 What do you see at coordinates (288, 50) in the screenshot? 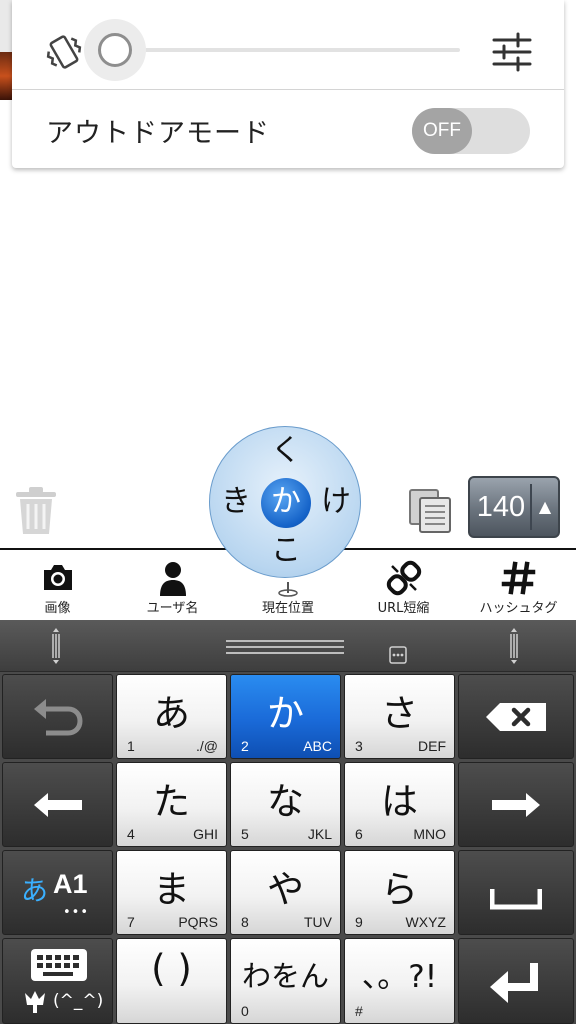
I see `volume-slider-track` at bounding box center [288, 50].